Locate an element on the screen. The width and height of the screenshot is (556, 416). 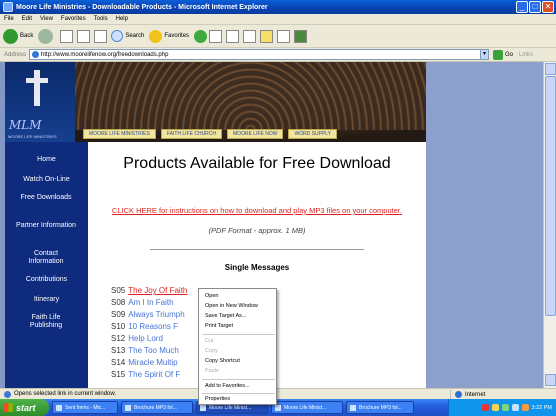
context-print-target: Print Target is located at coordinates (219, 326).